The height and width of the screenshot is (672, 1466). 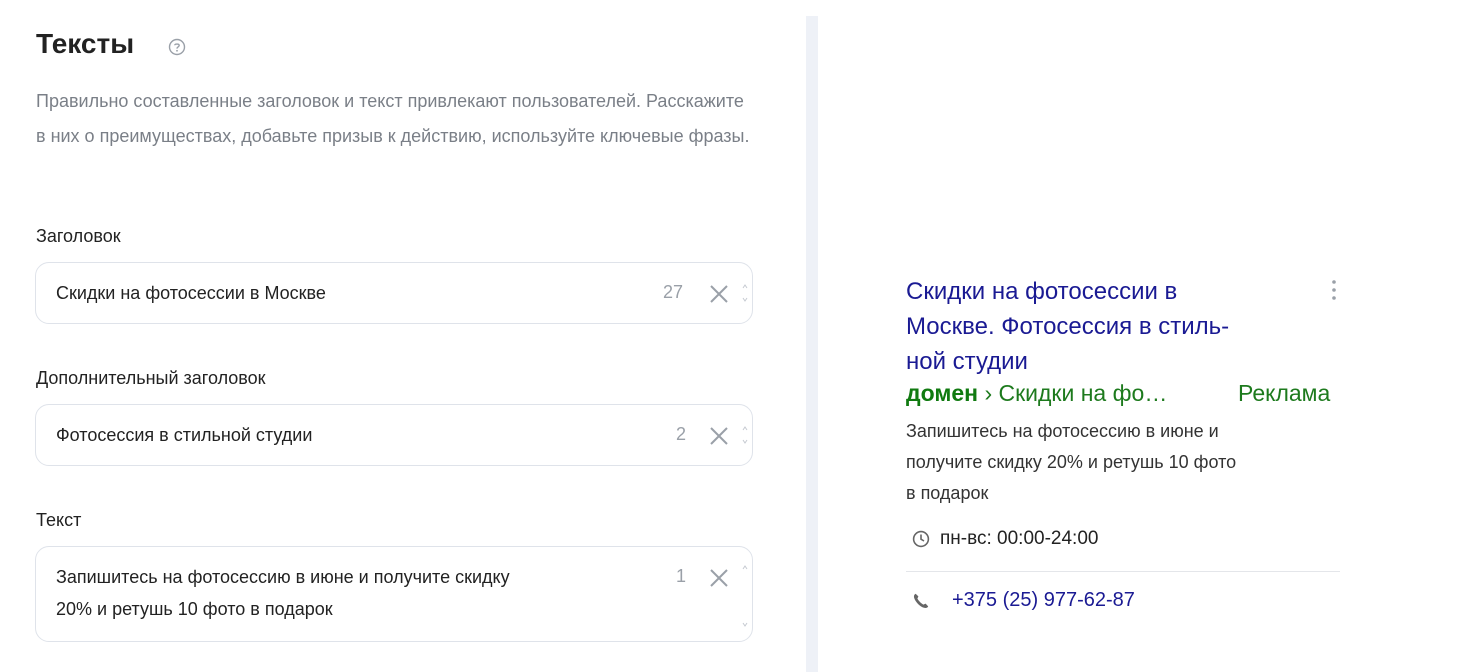 I want to click on headline-counter: 27, so click(x=673, y=292).